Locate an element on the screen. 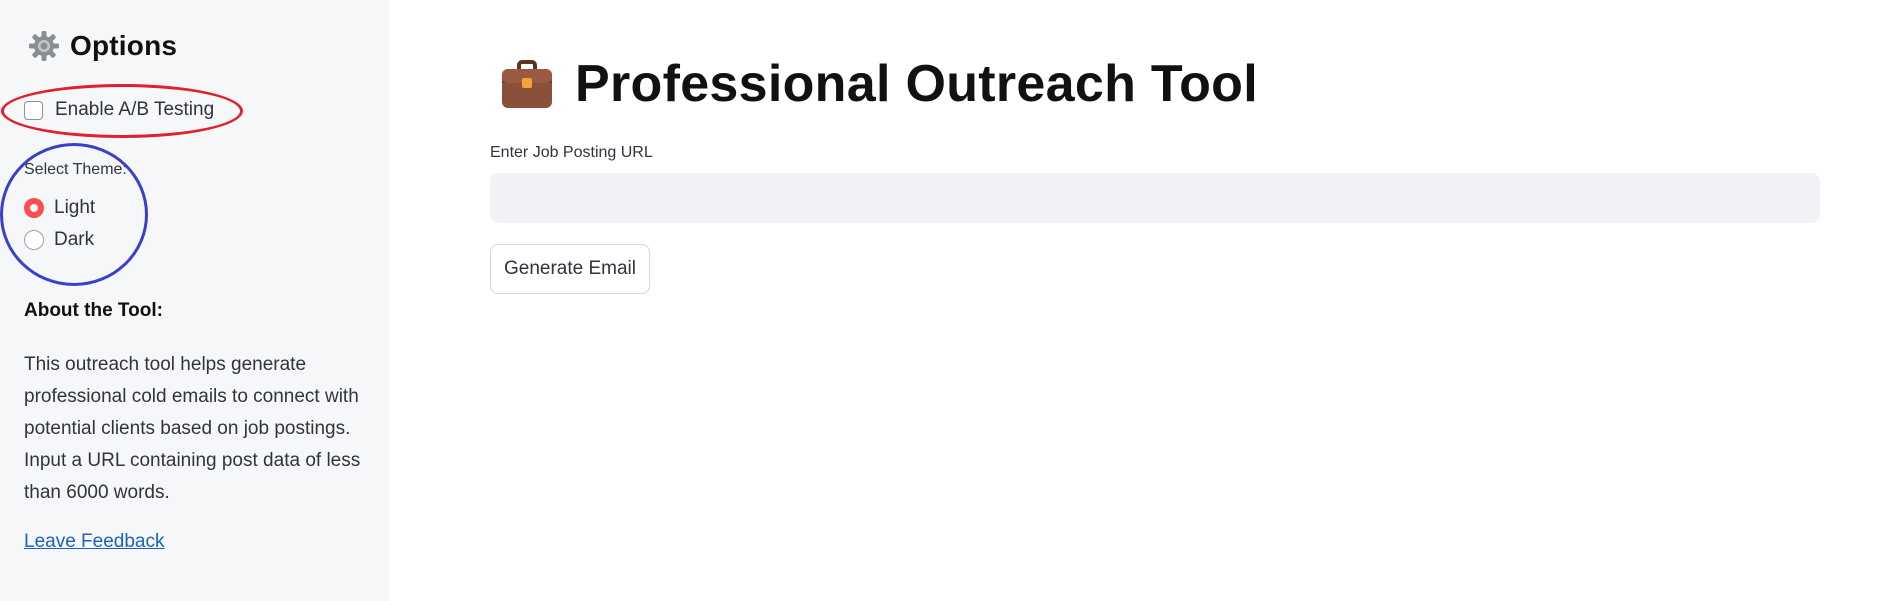 Image resolution: width=1882 pixels, height=601 pixels. ab-testing-label: Enable A/B Testing is located at coordinates (135, 109).